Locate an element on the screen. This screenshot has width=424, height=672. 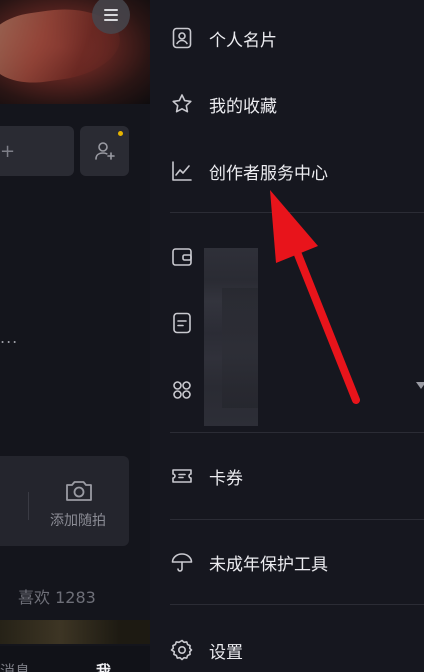
id-card-icon is located at coordinates (182, 38).